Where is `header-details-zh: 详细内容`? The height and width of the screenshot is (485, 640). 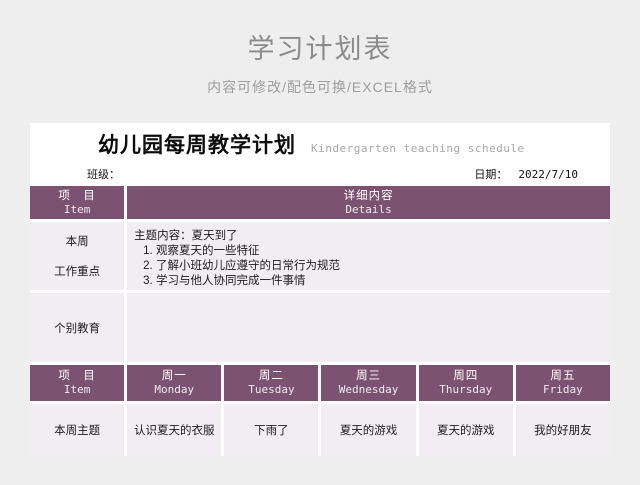 header-details-zh: 详细内容 is located at coordinates (368, 195).